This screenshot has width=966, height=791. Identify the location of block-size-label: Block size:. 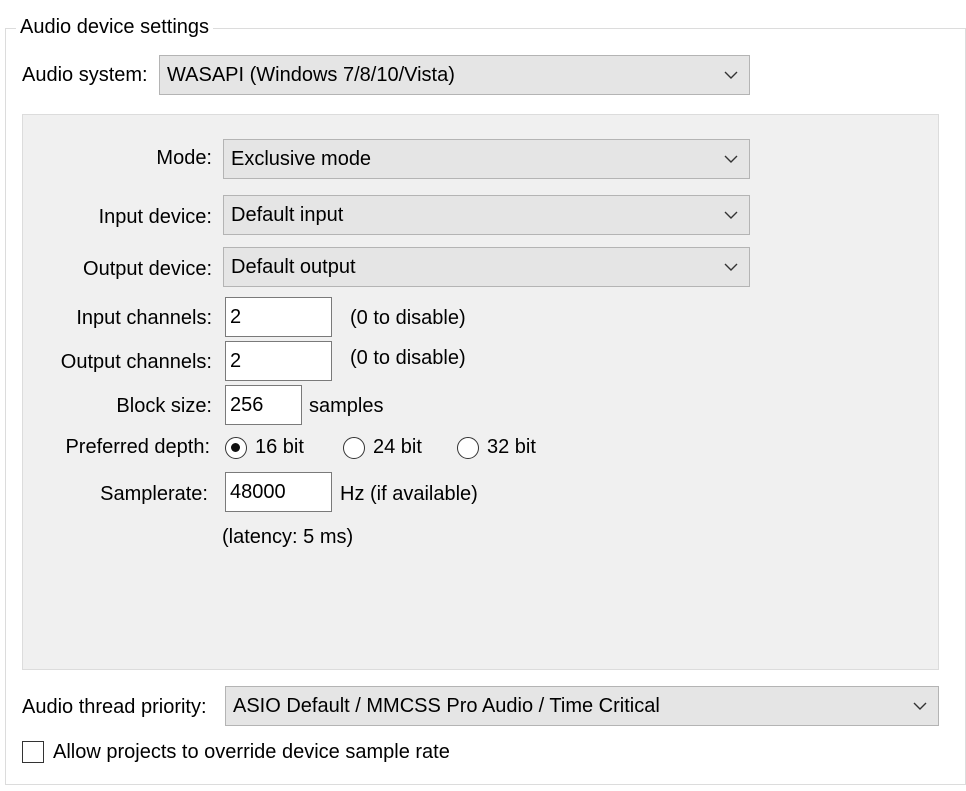
(164, 406).